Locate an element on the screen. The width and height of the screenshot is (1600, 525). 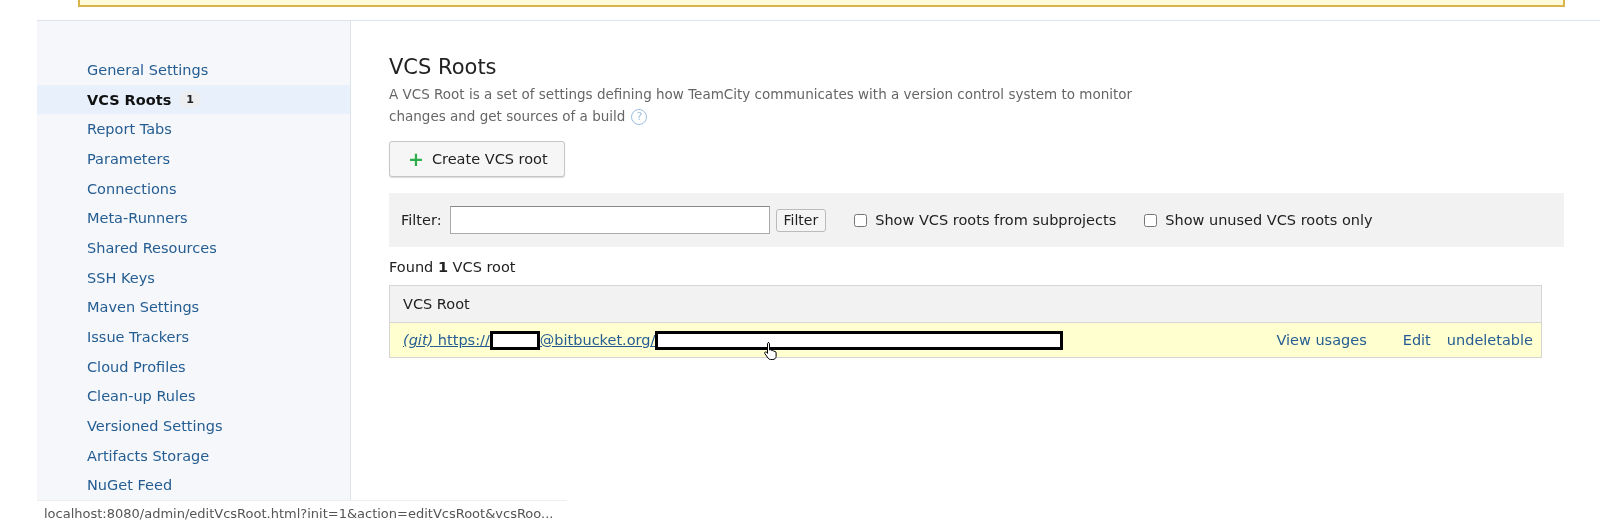
redaction-box is located at coordinates (514, 340).